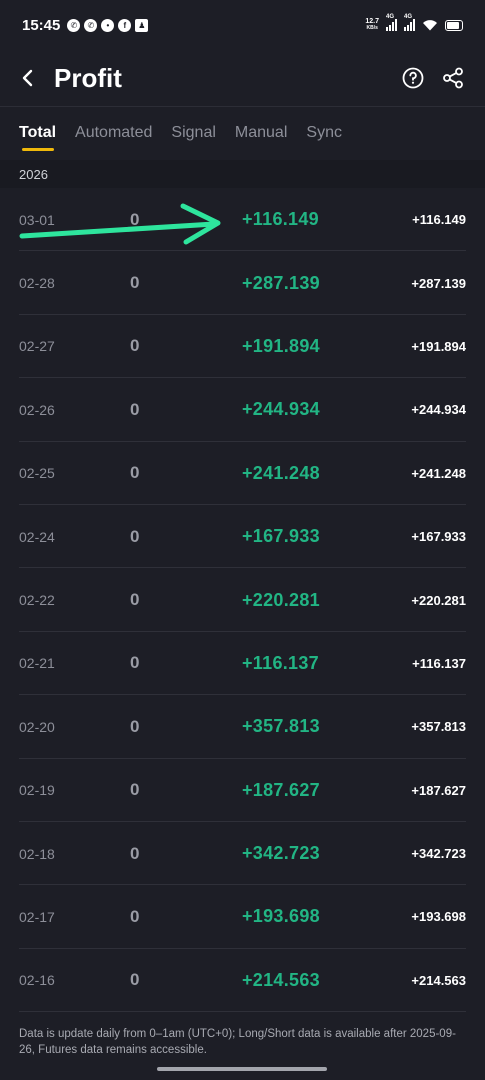 This screenshot has width=485, height=1080. Describe the element at coordinates (280, 662) in the screenshot. I see `row-profit: +116.137` at that location.